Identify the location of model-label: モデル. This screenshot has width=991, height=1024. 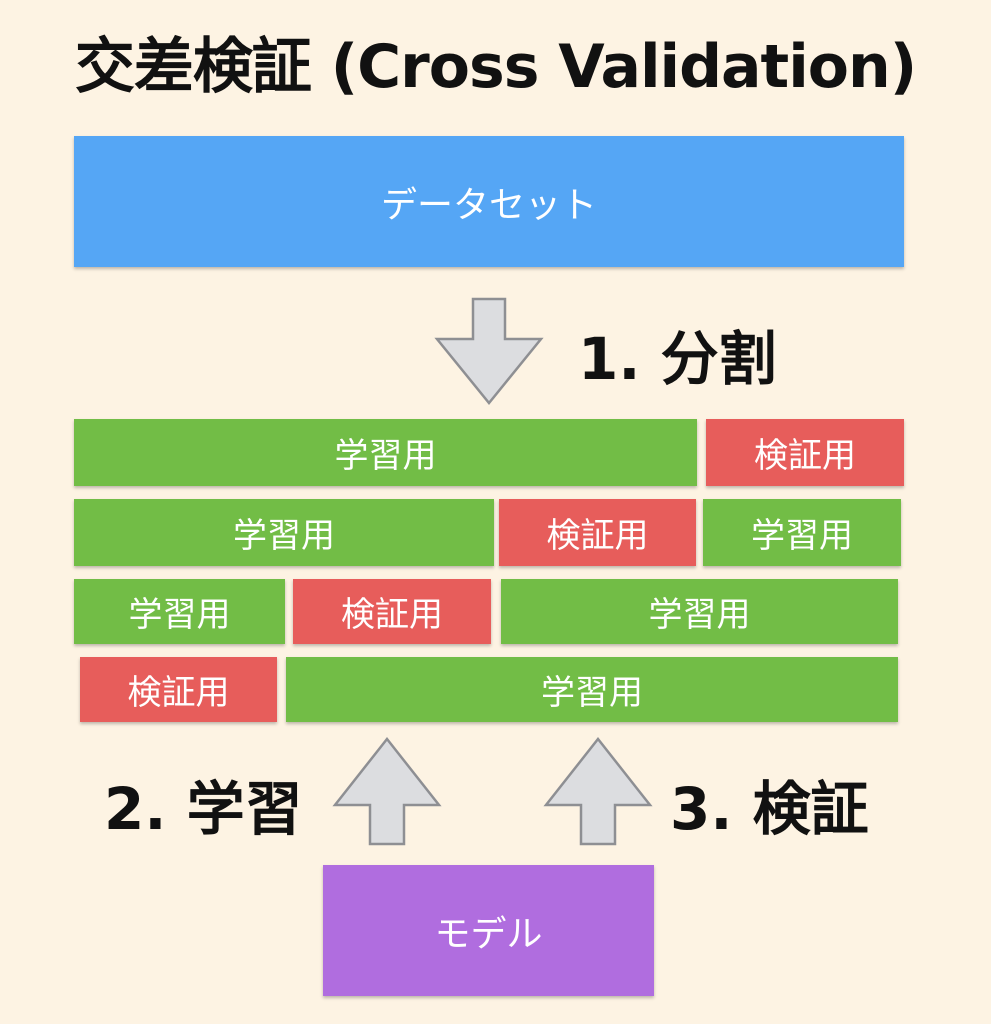
(488, 934).